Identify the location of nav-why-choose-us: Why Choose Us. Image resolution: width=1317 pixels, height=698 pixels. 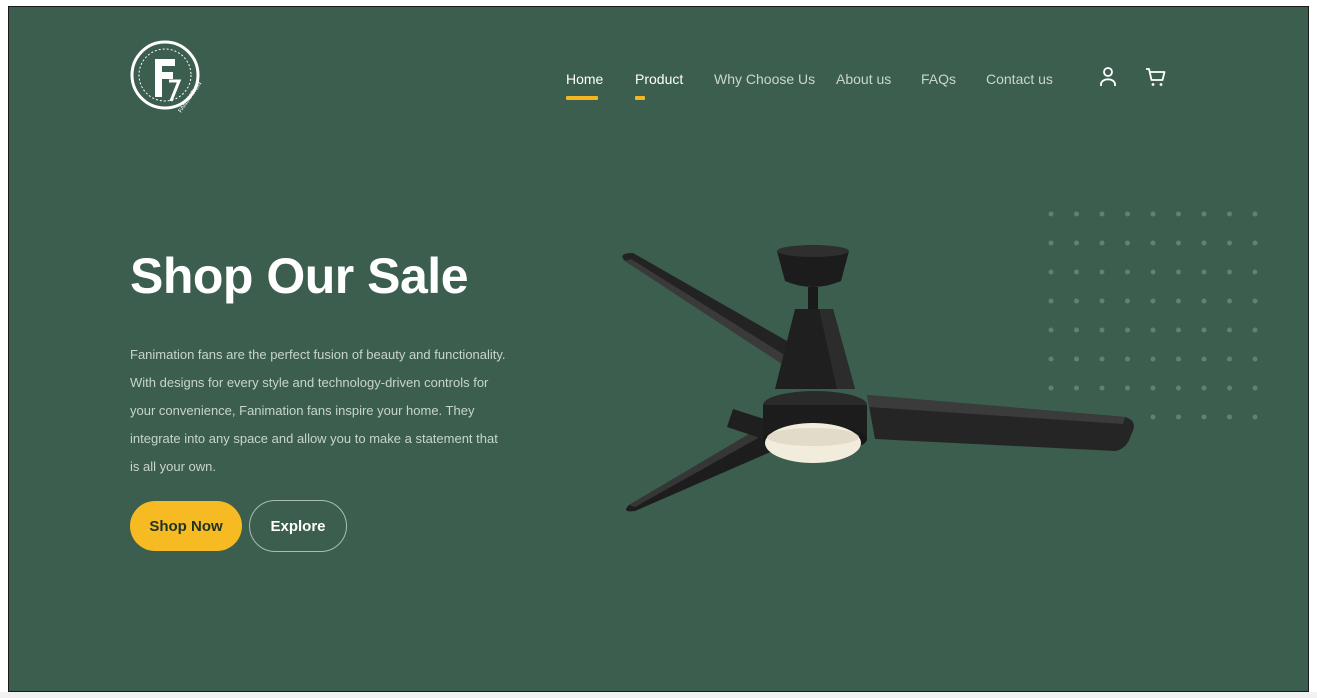
(764, 79).